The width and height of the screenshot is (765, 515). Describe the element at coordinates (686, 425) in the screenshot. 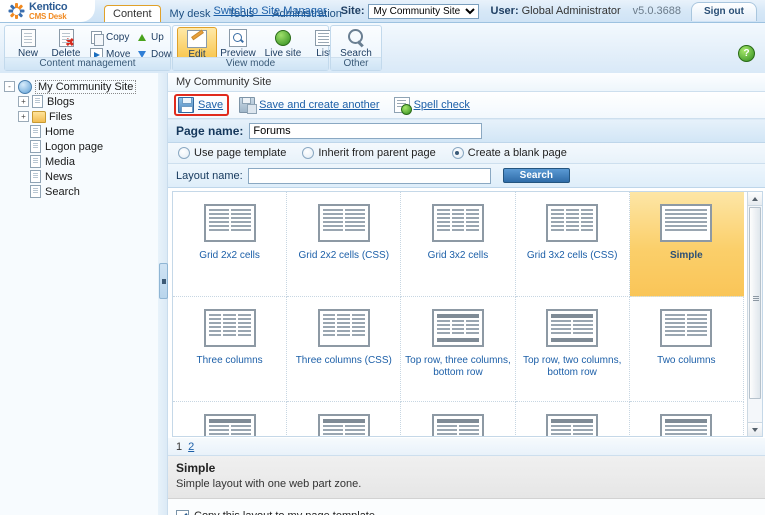

I see `layout-thumb-simple-icon` at that location.